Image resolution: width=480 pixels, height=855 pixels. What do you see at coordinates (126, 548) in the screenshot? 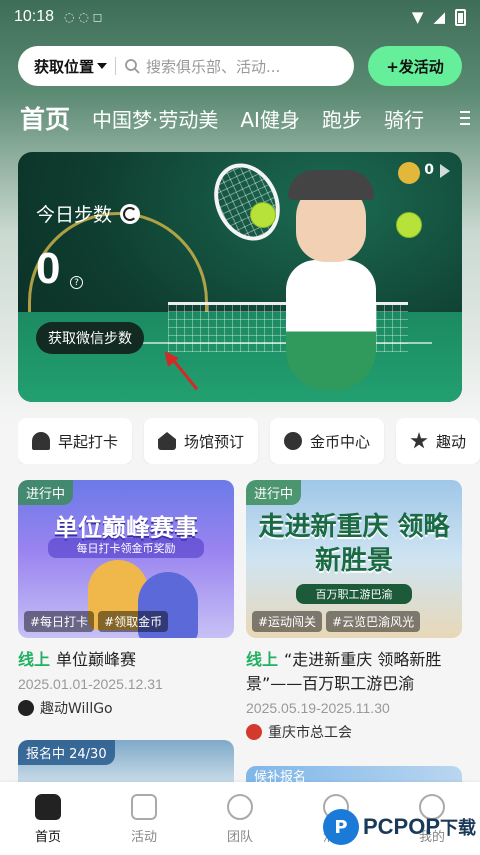
I see `card-banner-subtitle: 每日打卡领金币奖励` at bounding box center [126, 548].